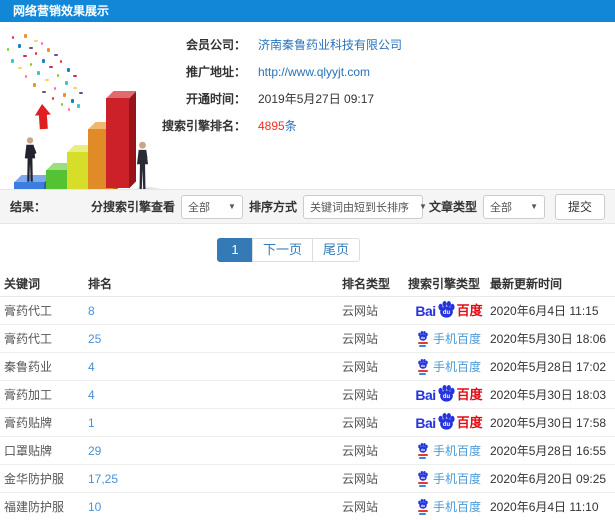 This screenshot has height=520, width=615. What do you see at coordinates (375, 125) in the screenshot?
I see `info-row-rank-count: 搜索引擎排名： 4895条` at bounding box center [375, 125].